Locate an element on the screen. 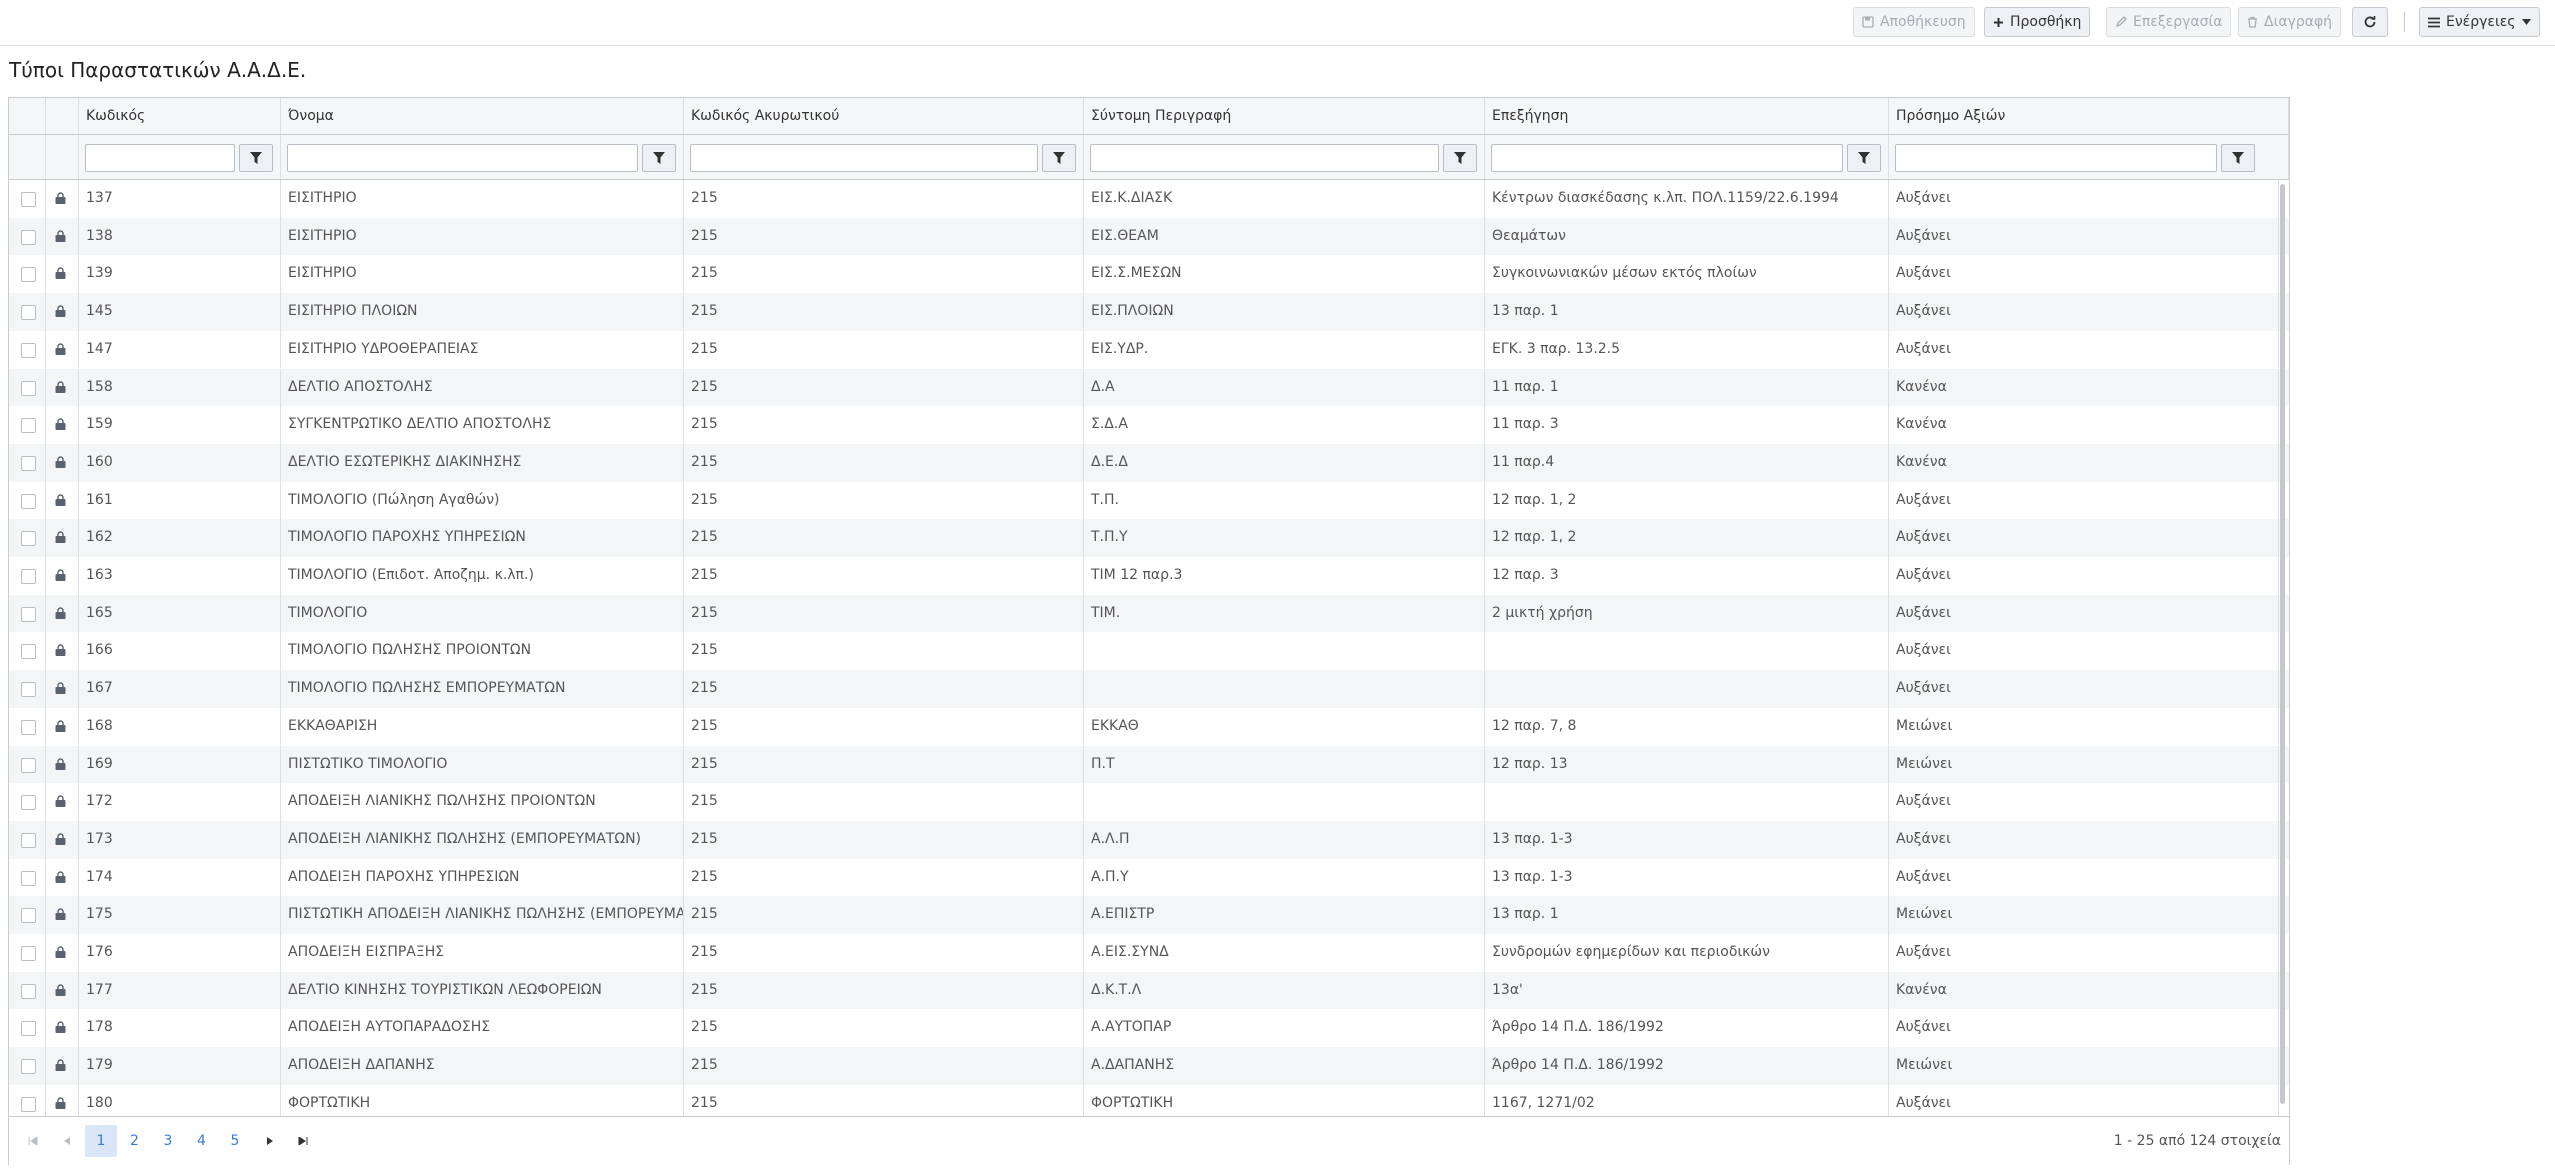 The image size is (2555, 1171). scrollbar-thumb is located at coordinates (2282, 644).